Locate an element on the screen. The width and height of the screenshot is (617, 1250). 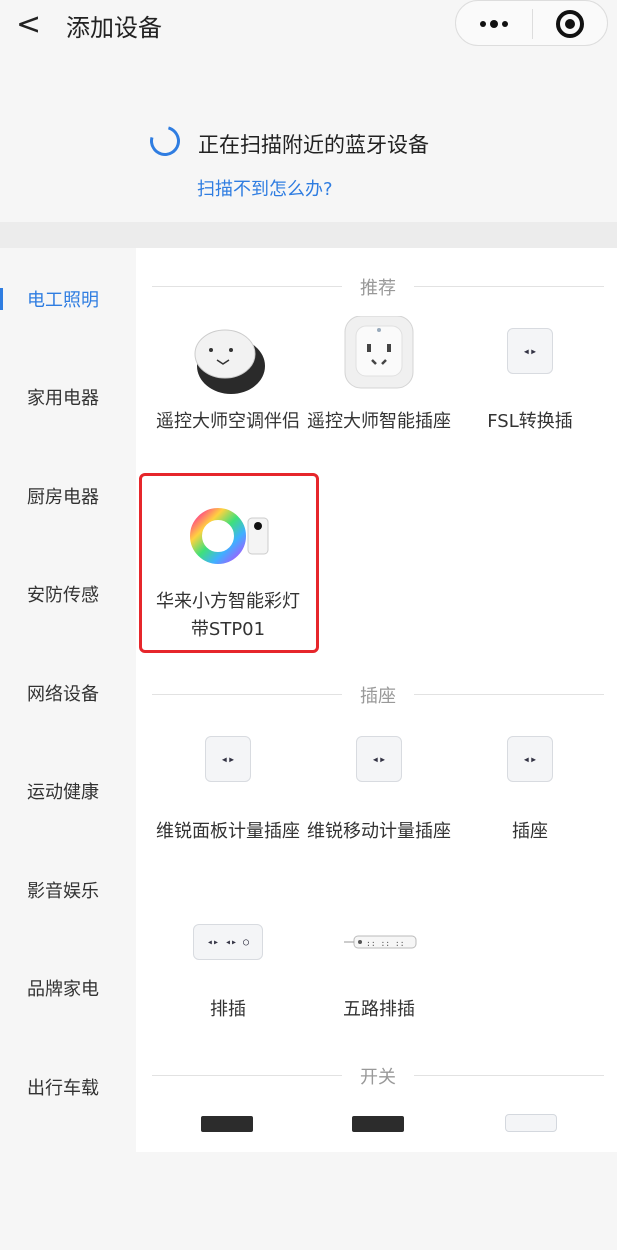
device-name: 维锐移动计量插座 is located at coordinates (379, 831).